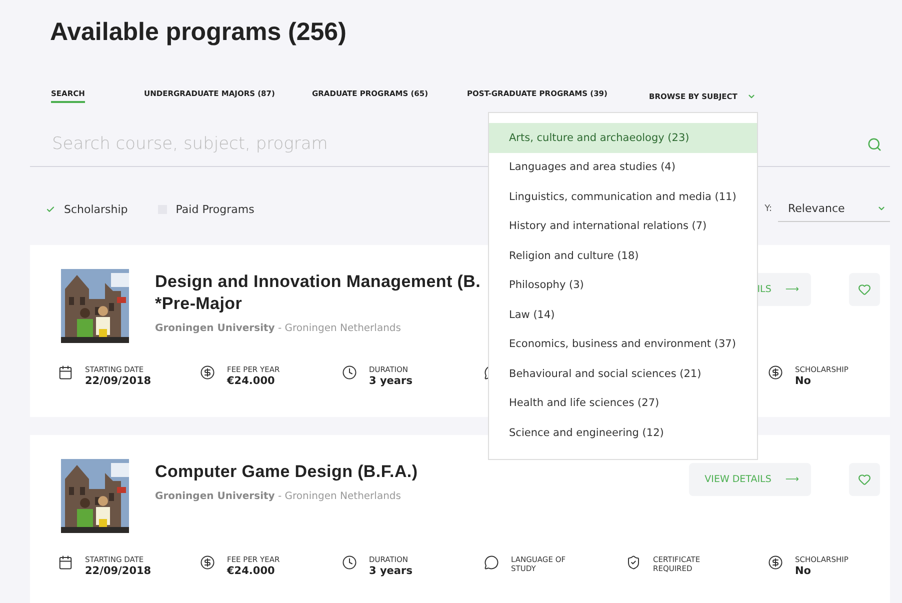 This screenshot has height=603, width=902. What do you see at coordinates (768, 209) in the screenshot?
I see `sort-label: Y:` at bounding box center [768, 209].